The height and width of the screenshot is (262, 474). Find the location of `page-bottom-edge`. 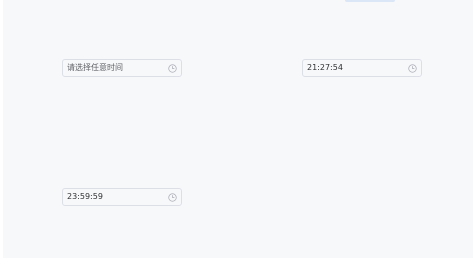

page-bottom-edge is located at coordinates (237, 260).